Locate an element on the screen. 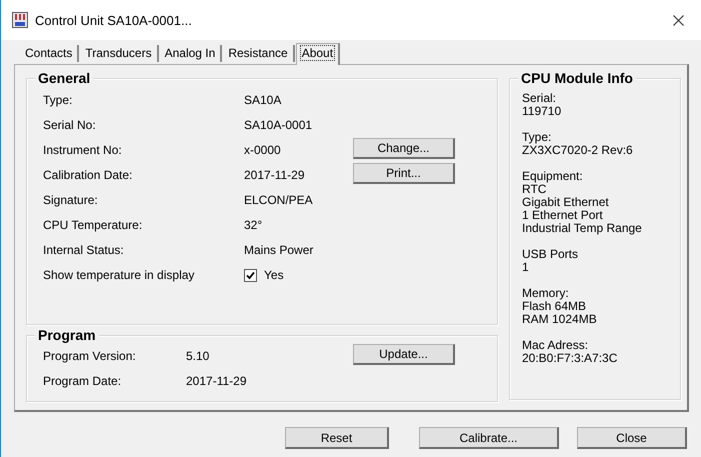 The width and height of the screenshot is (701, 457). field-label: CPU Temperature: is located at coordinates (93, 225).